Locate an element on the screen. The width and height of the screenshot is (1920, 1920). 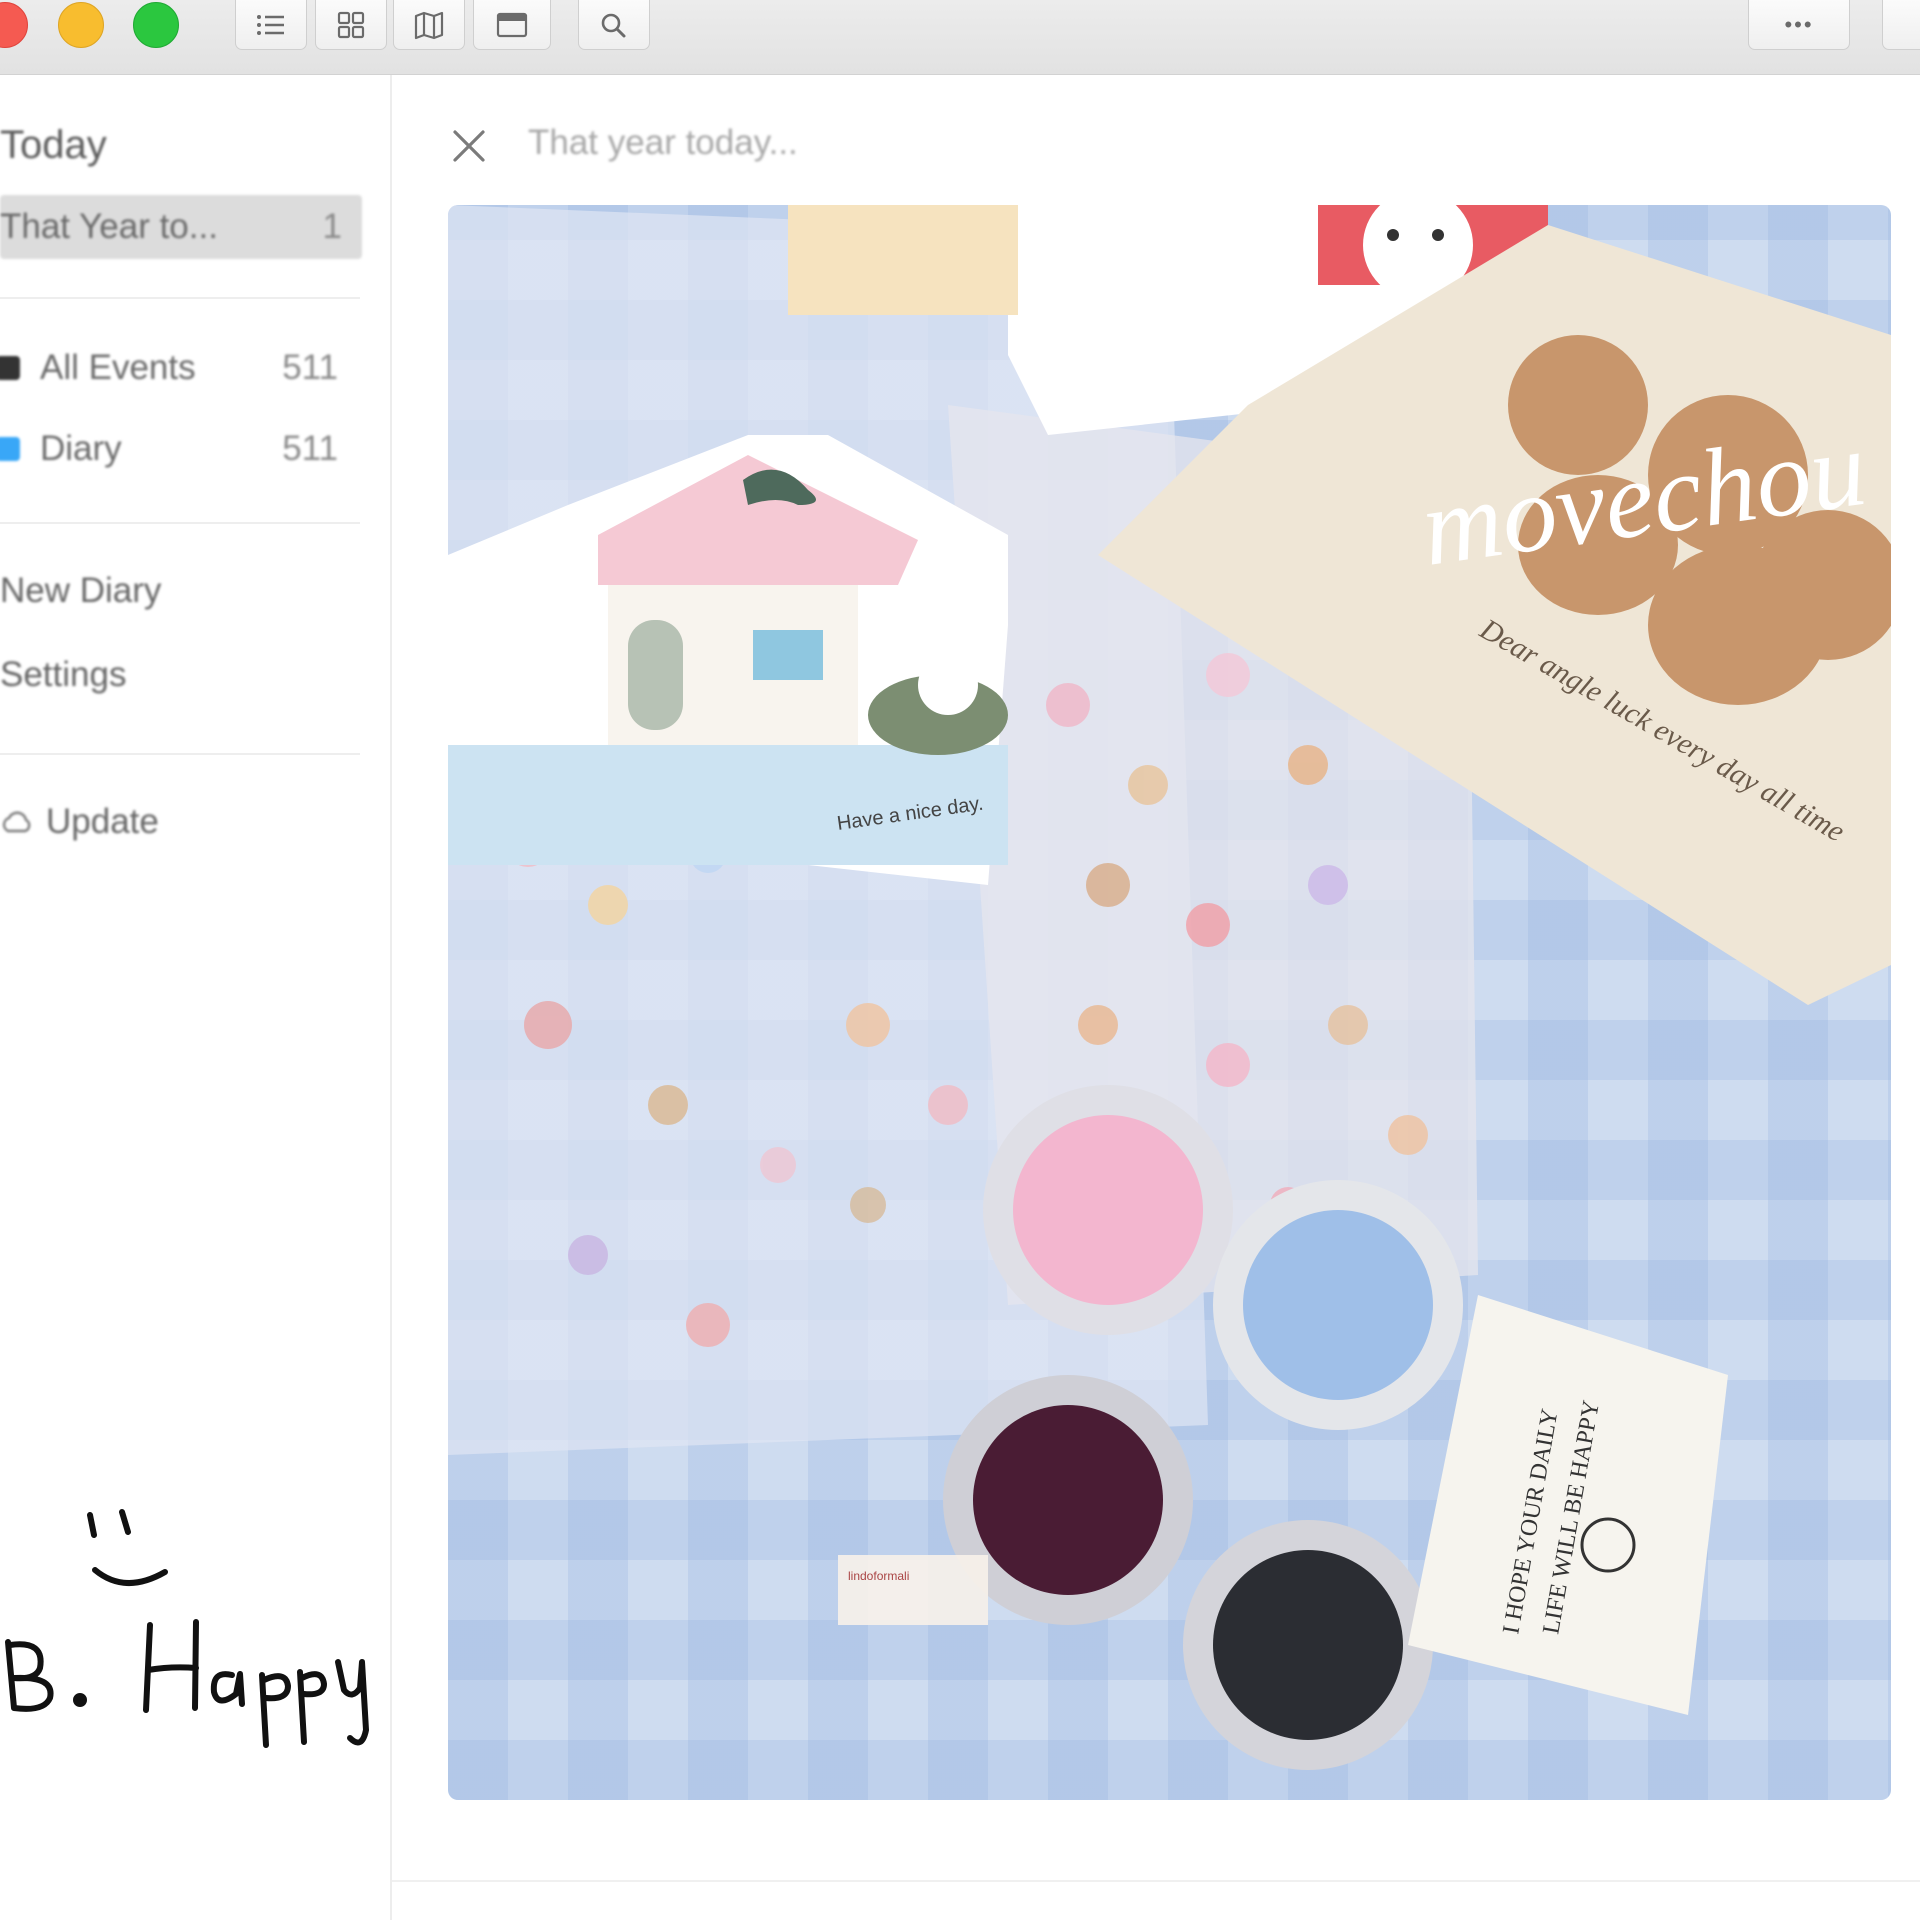
sticker-label: lindoformali is located at coordinates (913, 1590).